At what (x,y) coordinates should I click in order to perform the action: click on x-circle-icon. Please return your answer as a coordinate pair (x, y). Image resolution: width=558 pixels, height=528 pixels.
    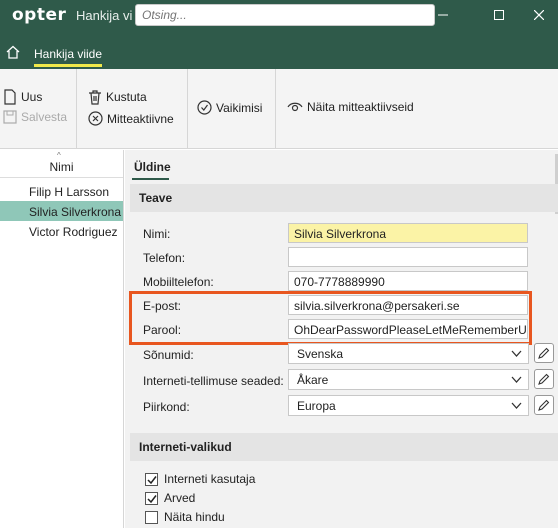
    Looking at the image, I should click on (95, 118).